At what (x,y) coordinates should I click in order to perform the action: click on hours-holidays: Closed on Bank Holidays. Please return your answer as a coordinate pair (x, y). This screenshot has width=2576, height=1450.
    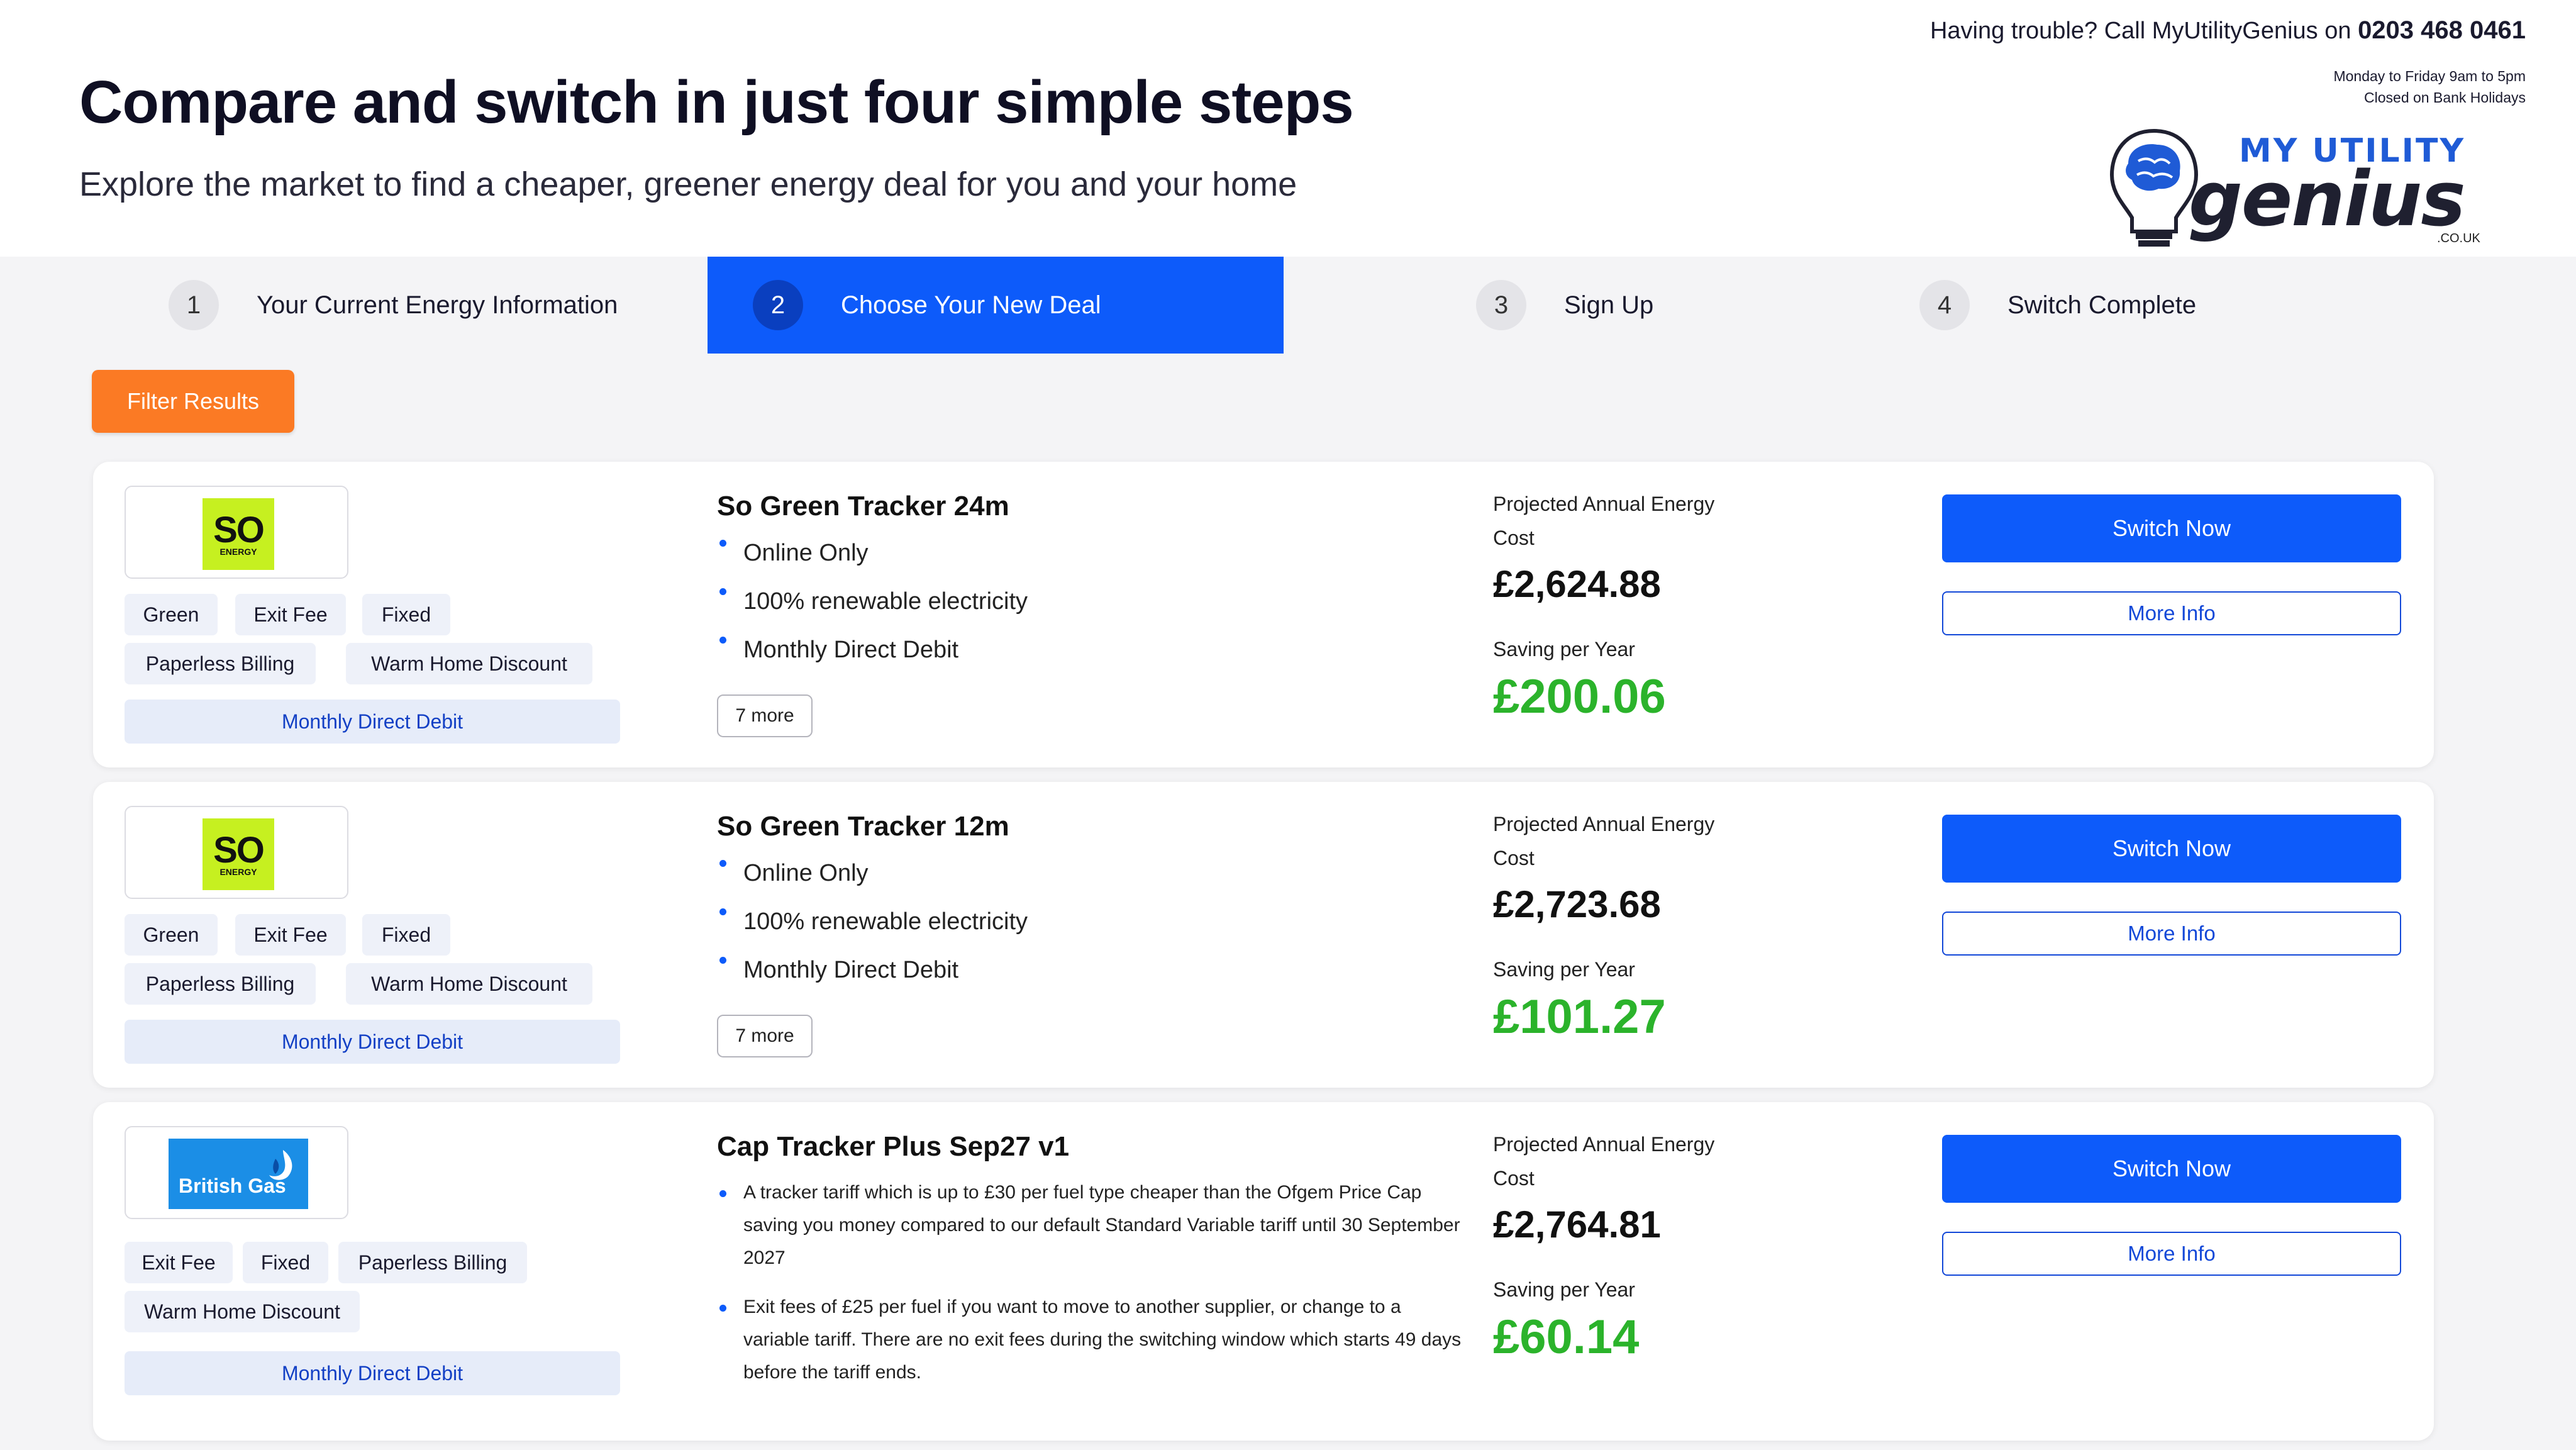
    Looking at the image, I should click on (2445, 97).